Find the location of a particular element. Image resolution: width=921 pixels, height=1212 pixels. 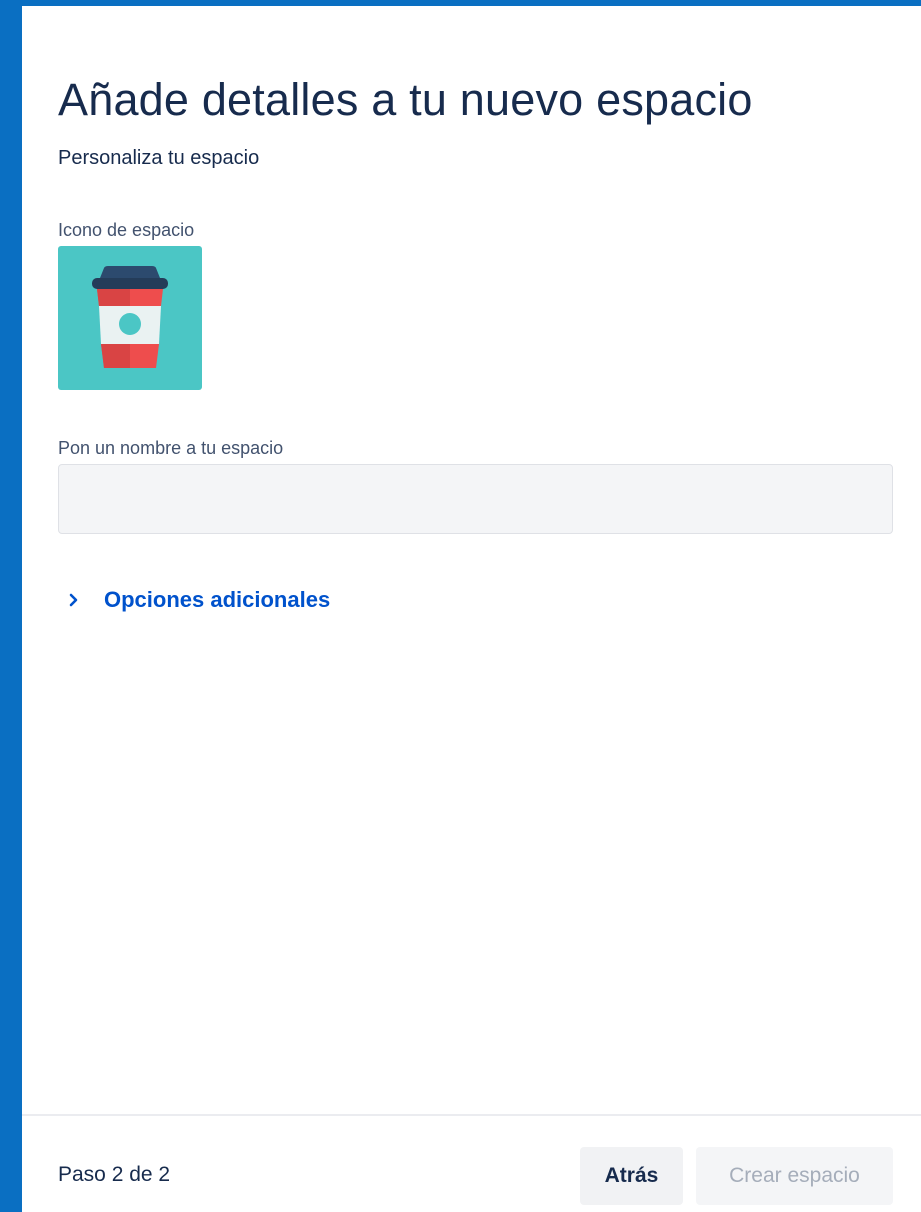

page-subtitle: Personaliza tu espacio is located at coordinates (159, 158).